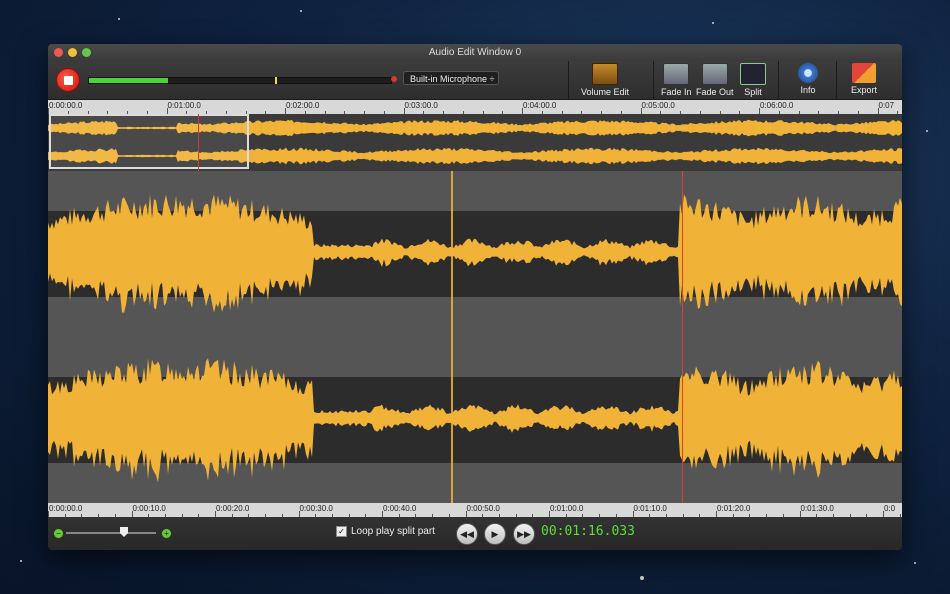 This screenshot has width=950, height=594. Describe the element at coordinates (864, 73) in the screenshot. I see `export-icon` at that location.